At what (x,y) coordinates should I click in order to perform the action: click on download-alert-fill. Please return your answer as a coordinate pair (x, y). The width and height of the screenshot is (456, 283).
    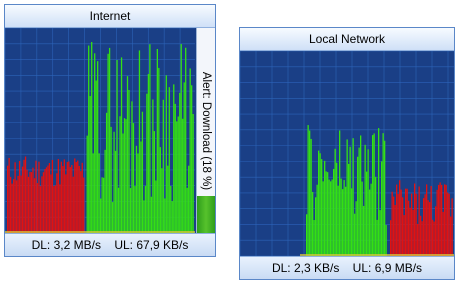
    Looking at the image, I should click on (206, 214).